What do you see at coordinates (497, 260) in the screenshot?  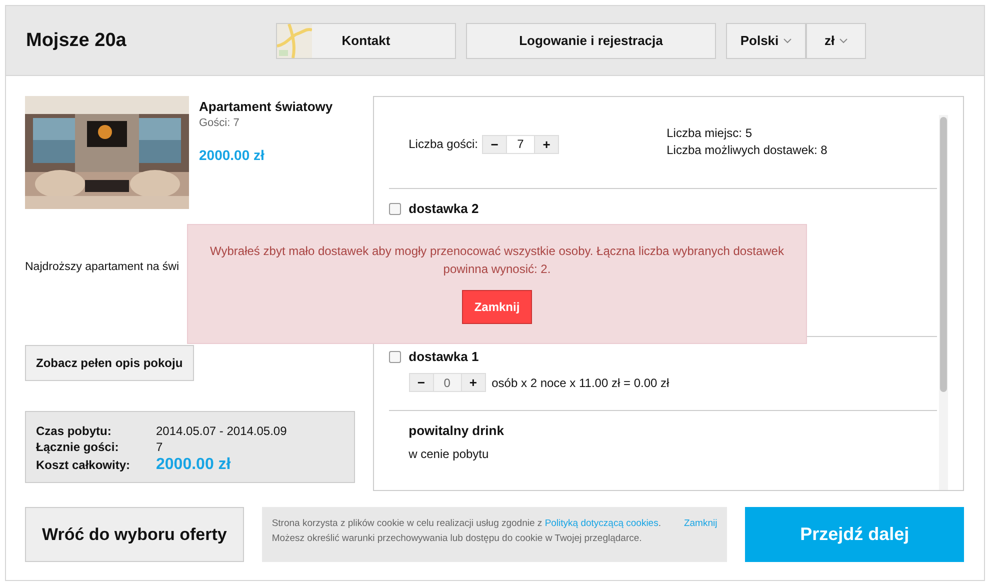 I see `alert-message: Wybrałeś zbyt mało dostawek aby mogły przenocować wszystkie osoby. Łączna liczba wybranych dostawek powinna wynosić: 2.` at bounding box center [497, 260].